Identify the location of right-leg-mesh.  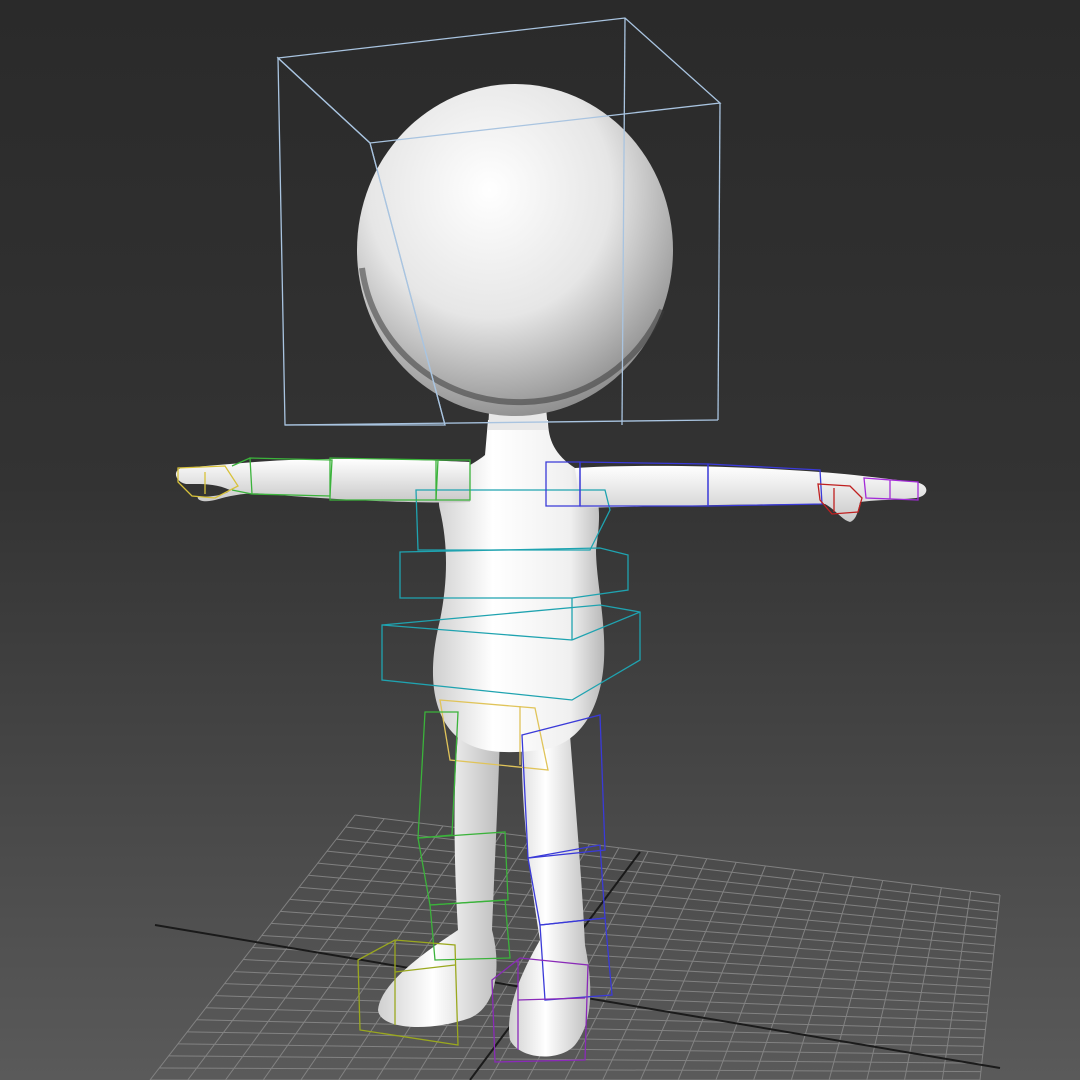
(550, 896).